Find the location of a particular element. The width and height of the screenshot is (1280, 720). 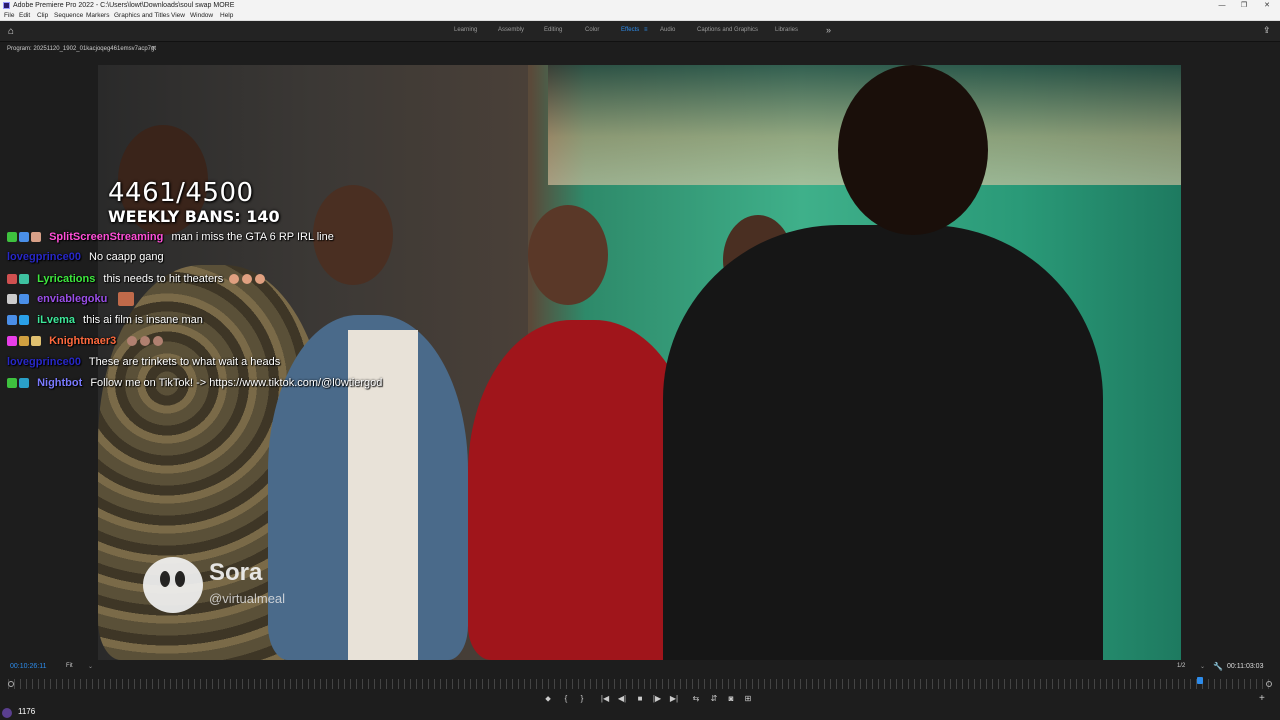

workspace-audio: Audio is located at coordinates (667, 30).